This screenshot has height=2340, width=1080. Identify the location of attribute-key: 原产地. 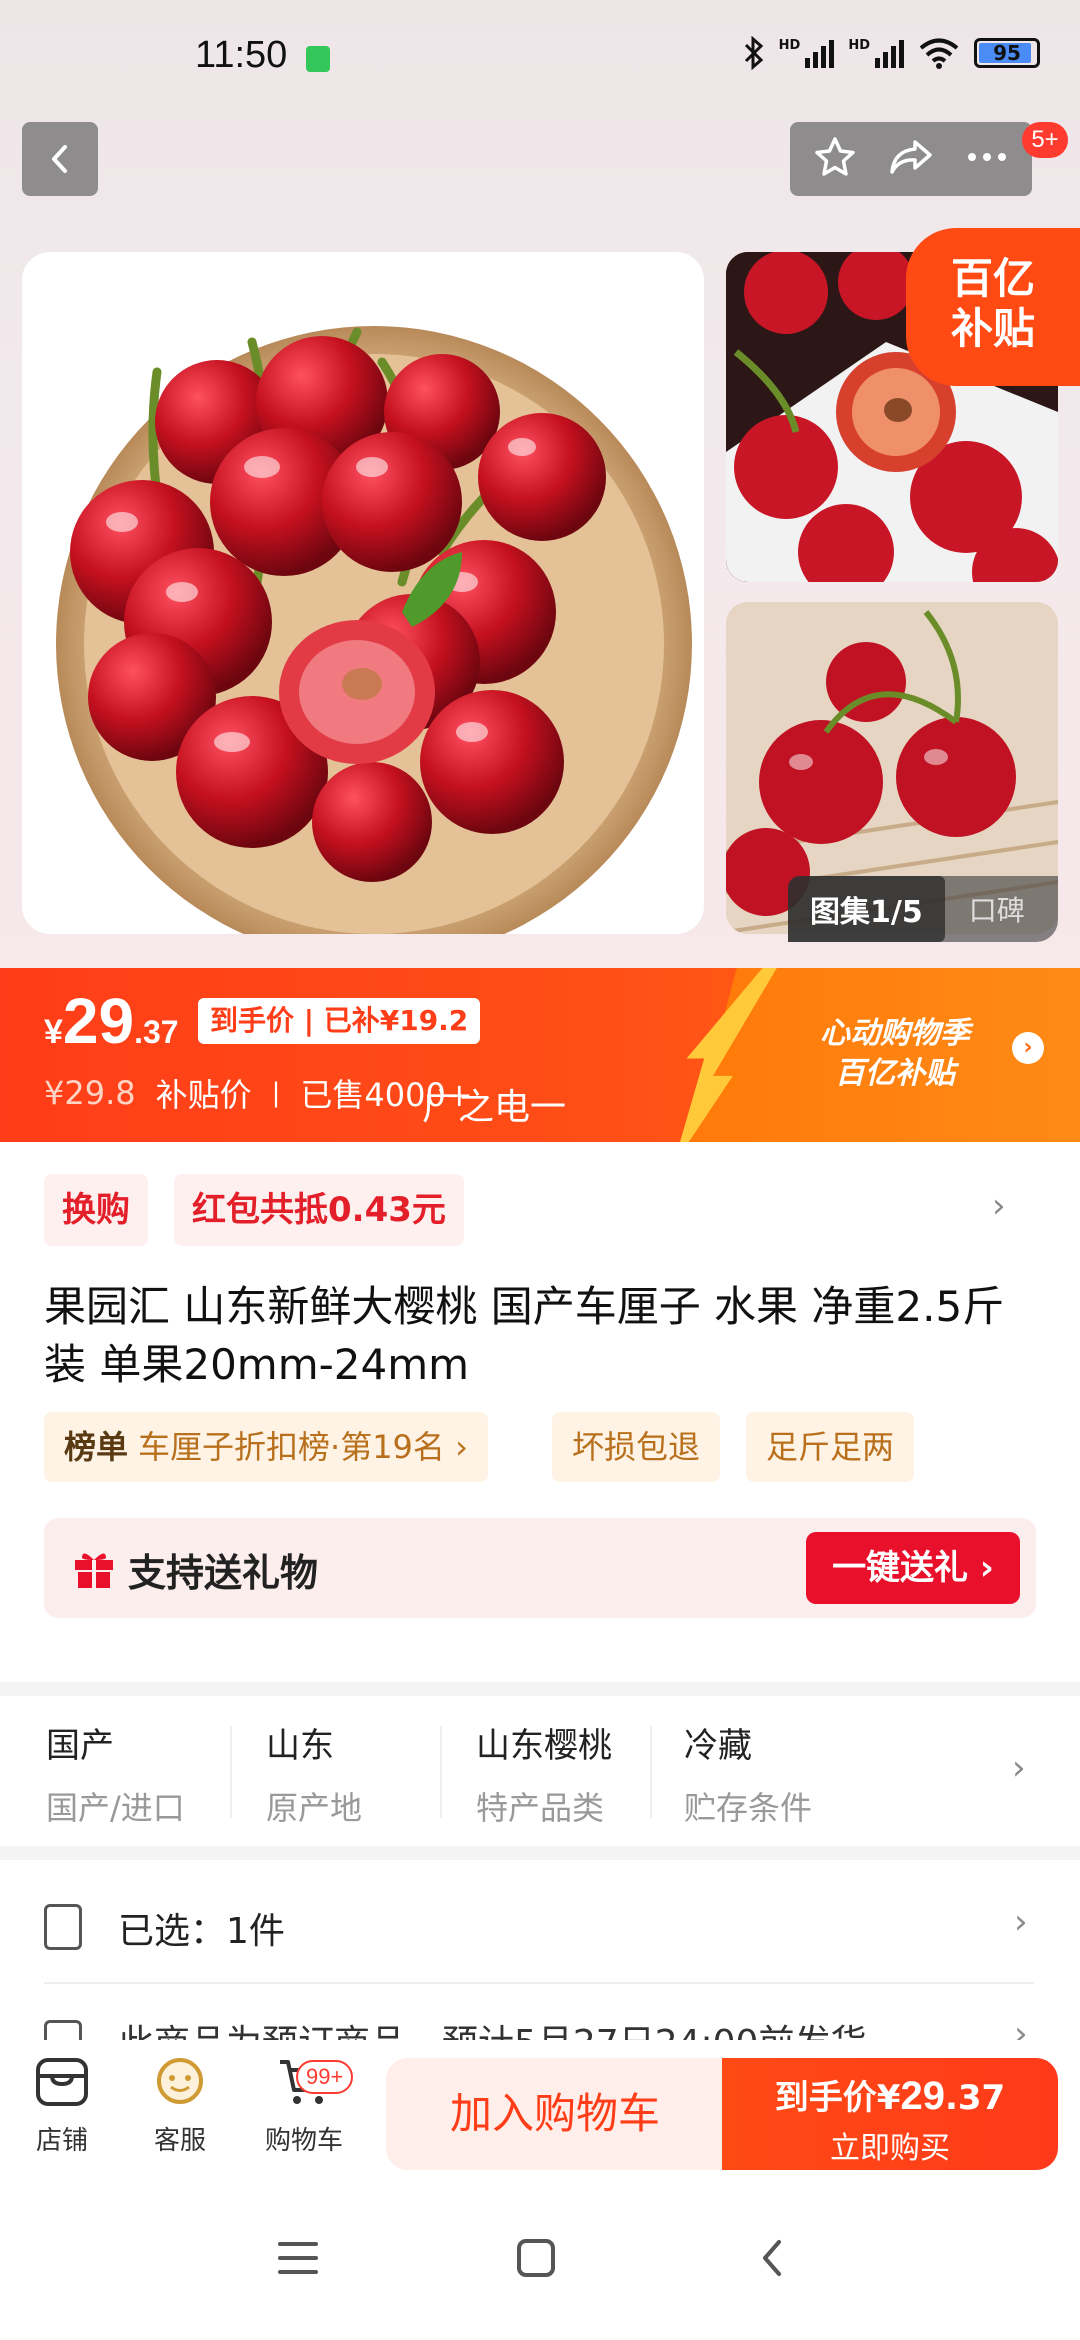
(314, 1808).